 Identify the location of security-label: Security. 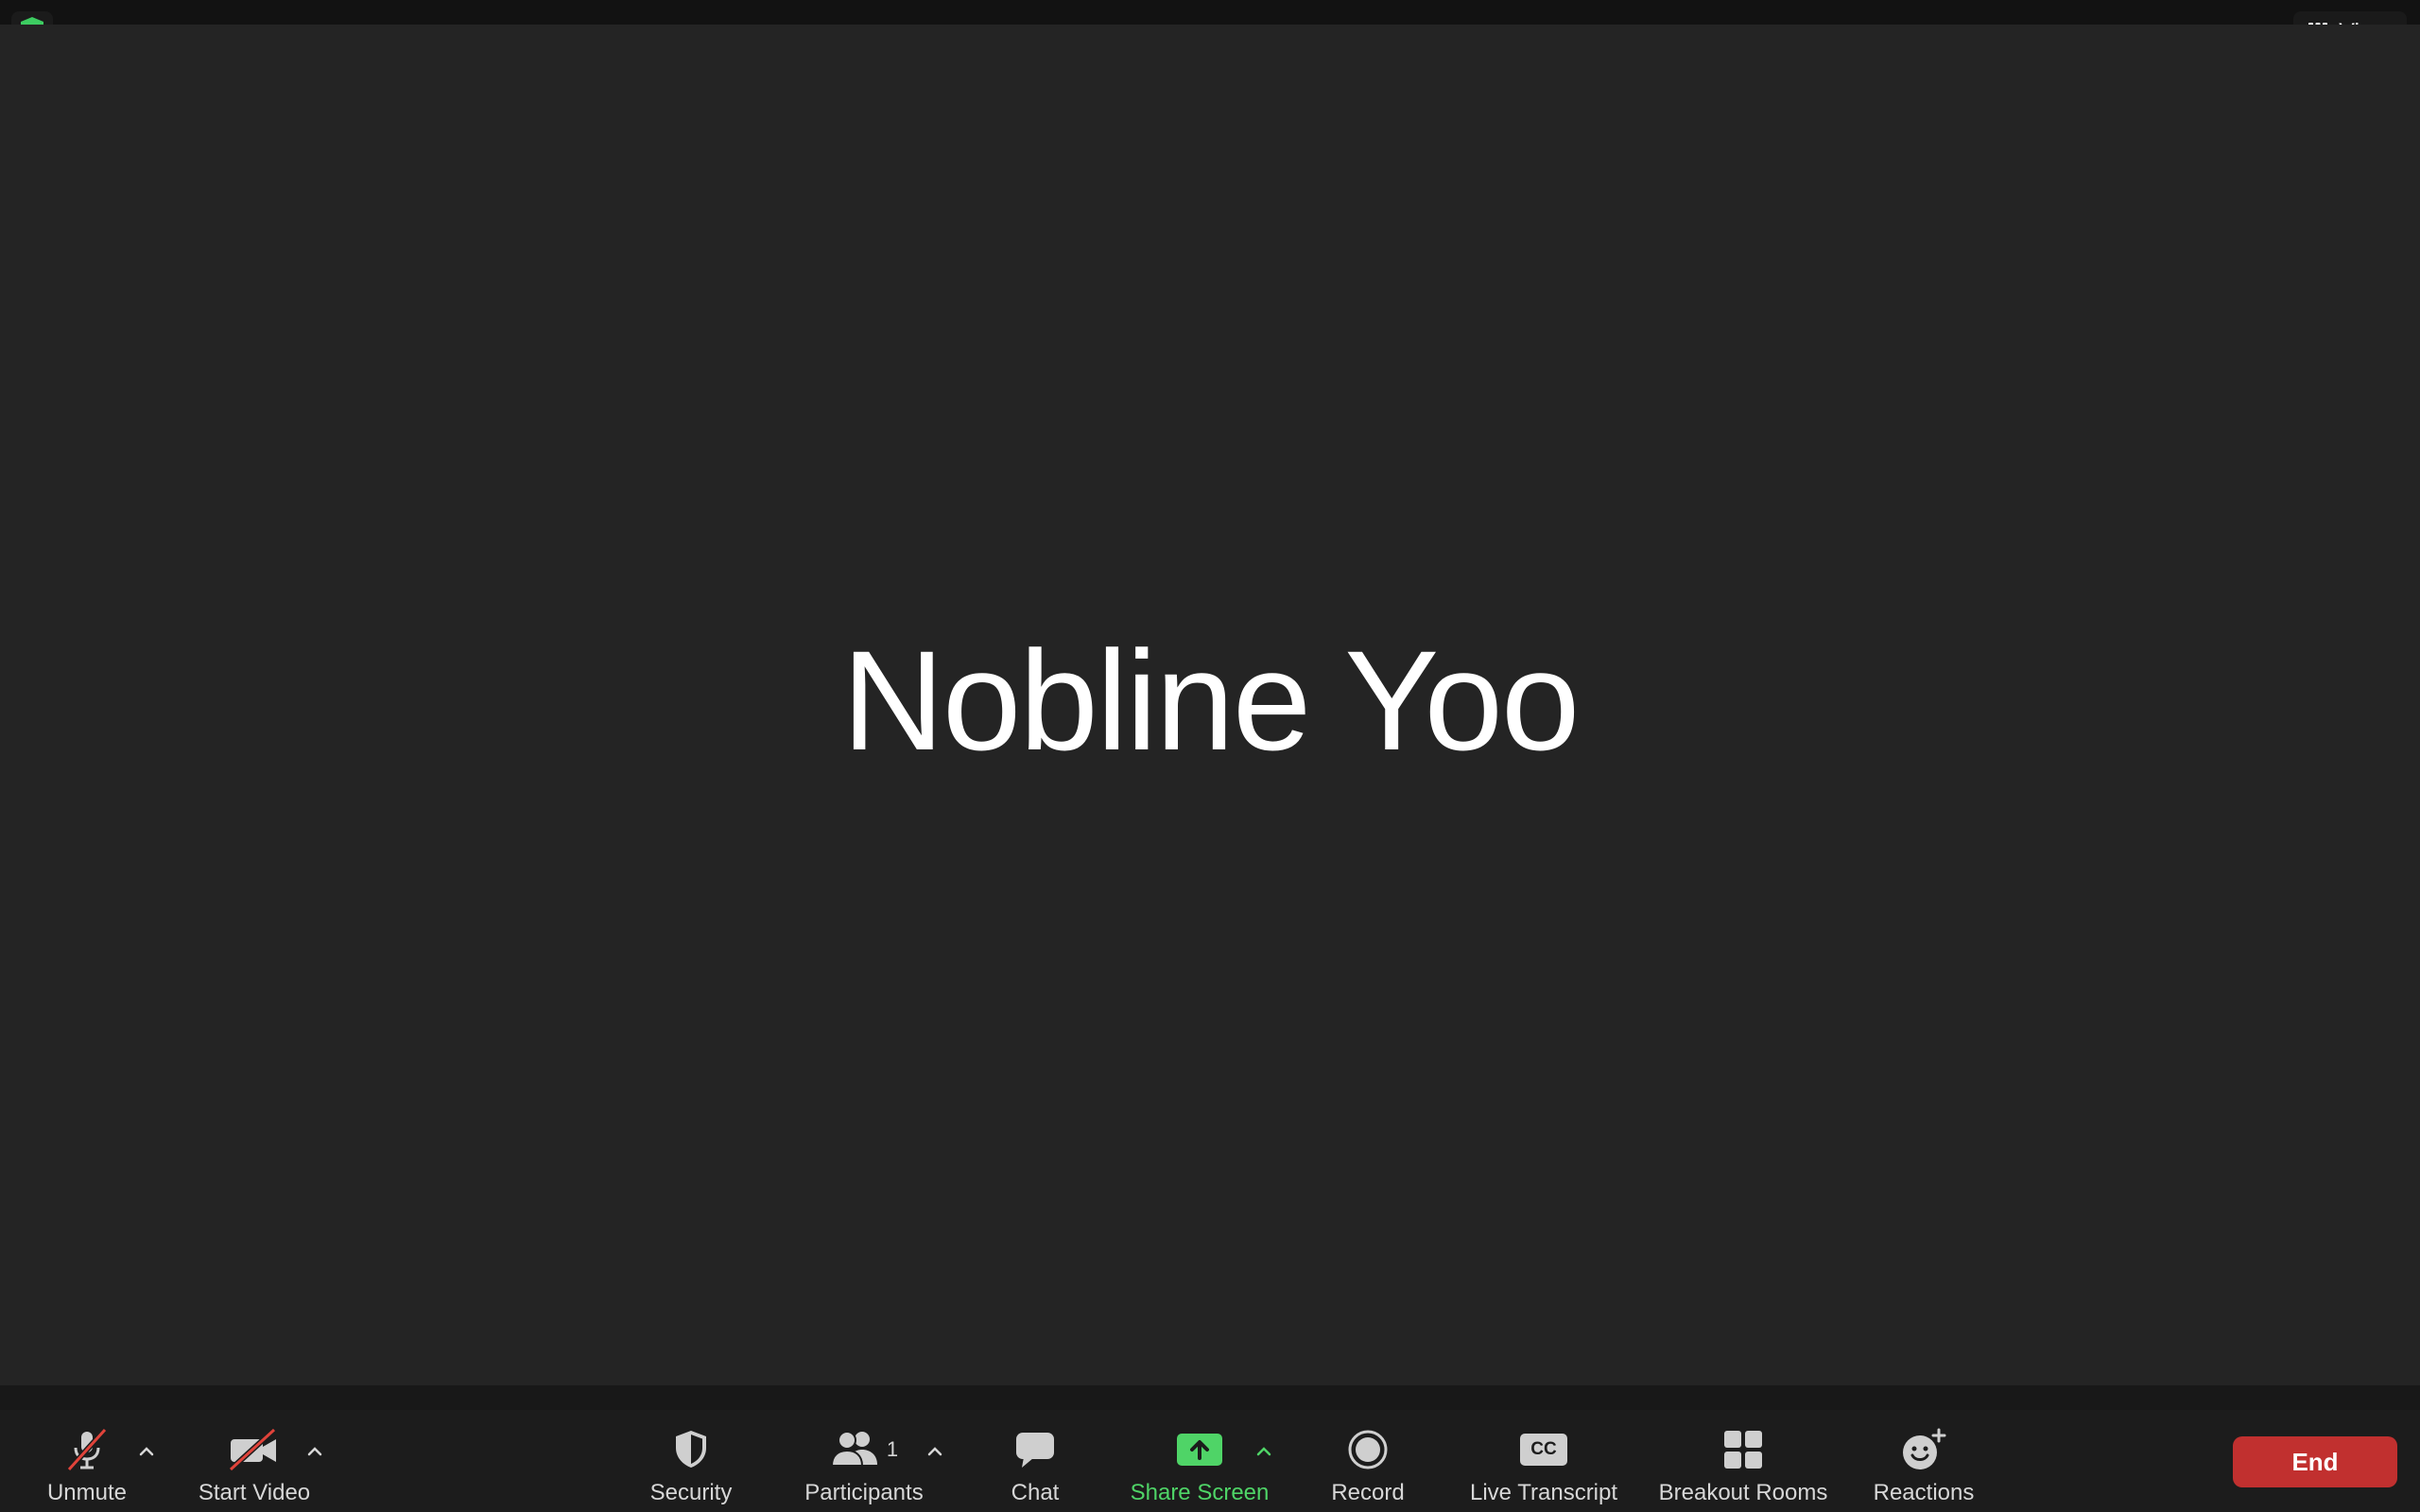
(691, 1492).